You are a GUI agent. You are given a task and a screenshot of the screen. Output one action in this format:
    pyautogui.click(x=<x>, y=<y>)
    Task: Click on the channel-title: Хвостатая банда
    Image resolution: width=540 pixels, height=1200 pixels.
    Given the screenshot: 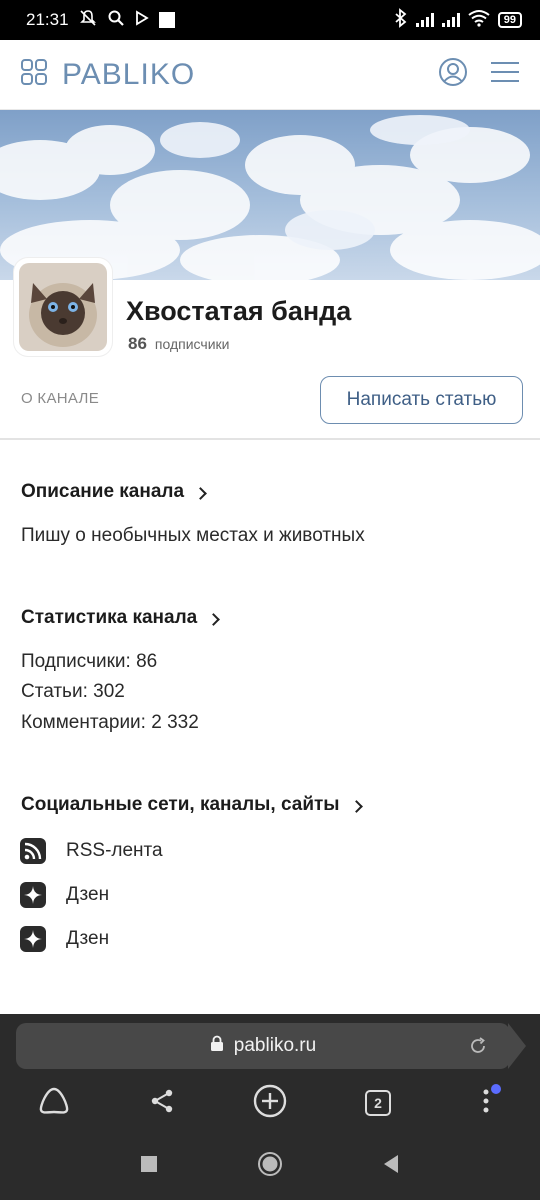 What is the action you would take?
    pyautogui.click(x=239, y=311)
    